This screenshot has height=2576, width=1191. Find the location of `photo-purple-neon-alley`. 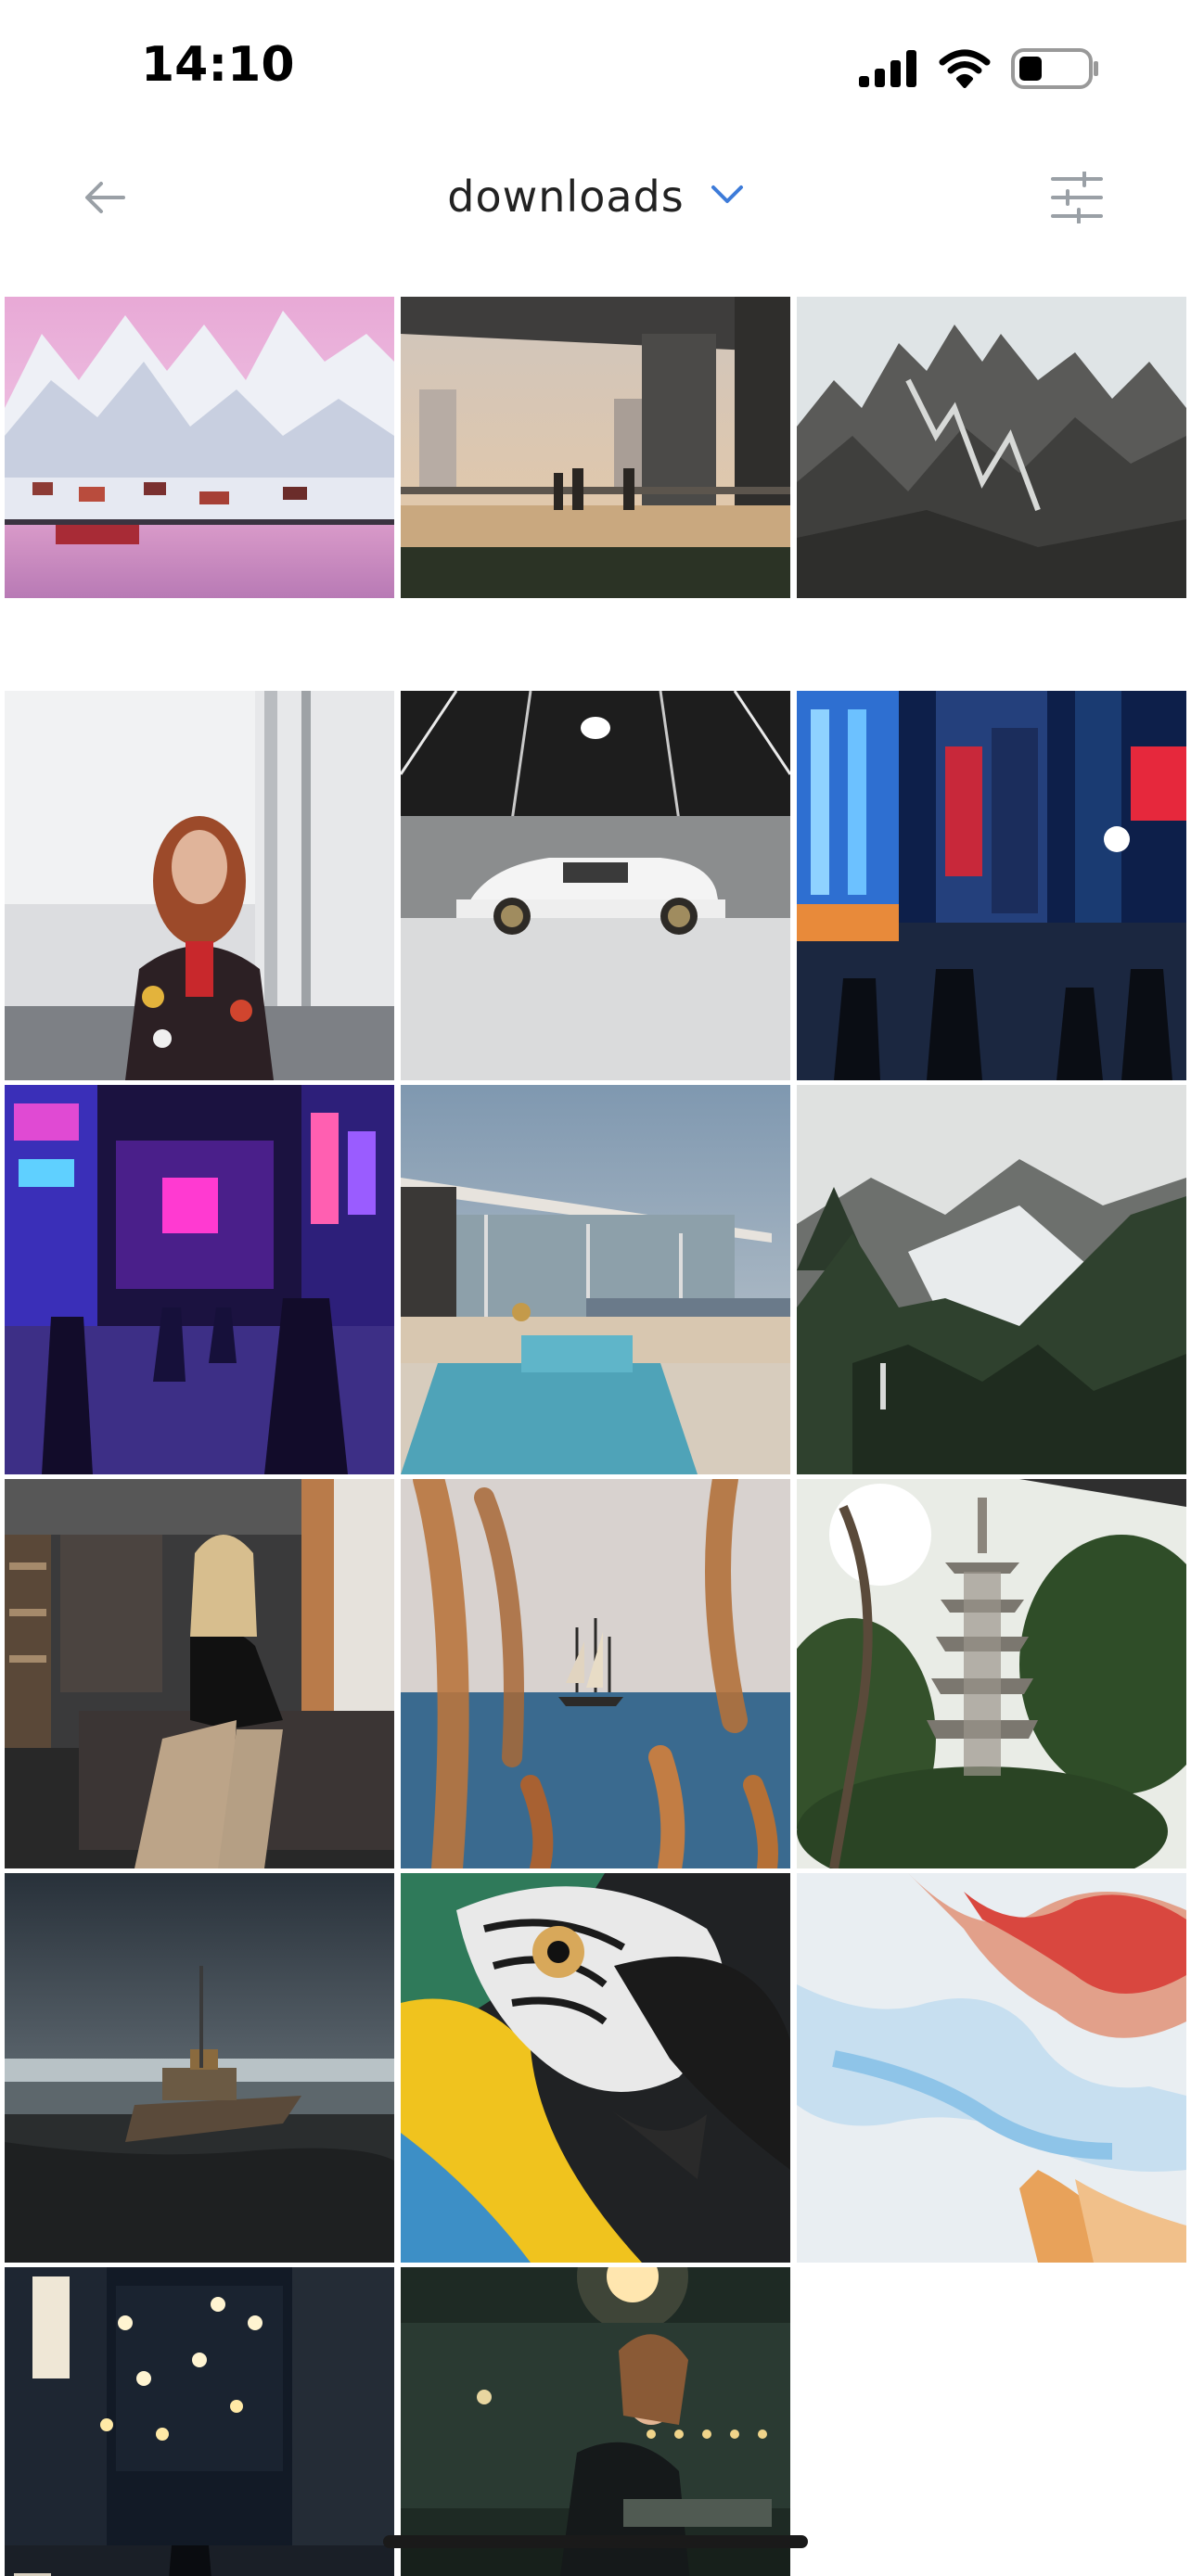

photo-purple-neon-alley is located at coordinates (199, 1279).